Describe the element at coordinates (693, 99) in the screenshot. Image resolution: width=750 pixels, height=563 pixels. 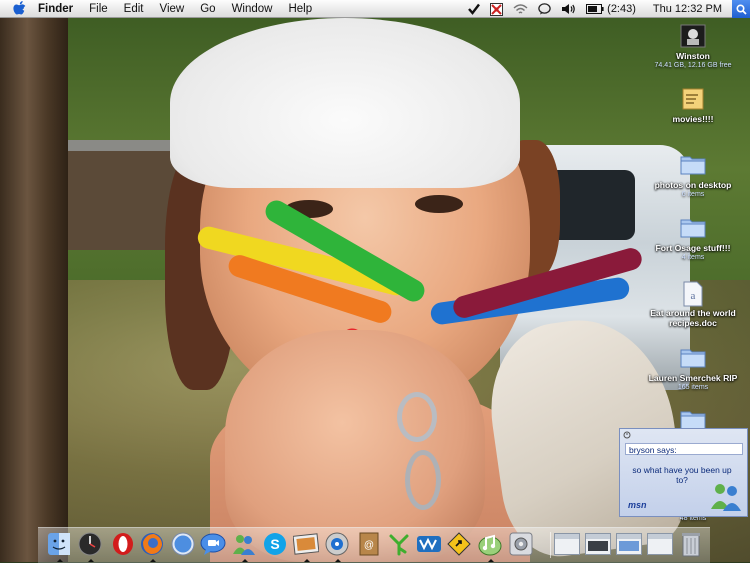
I see `notes-icon` at that location.